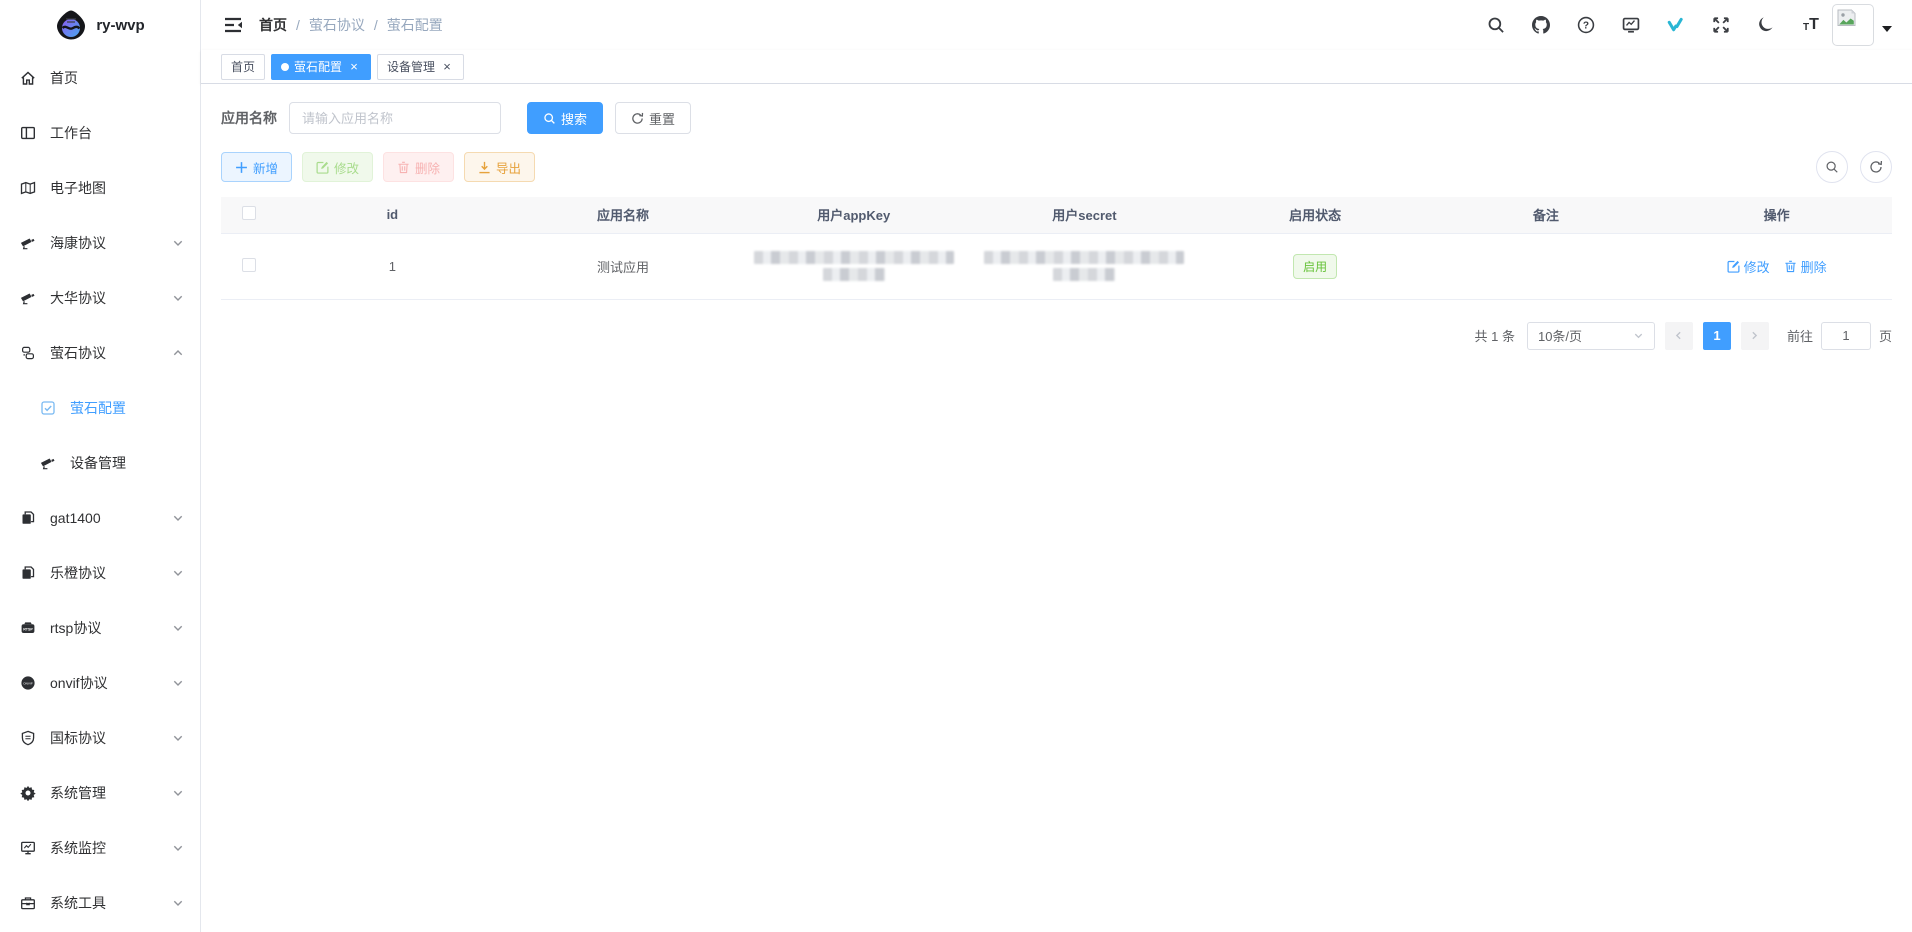 The width and height of the screenshot is (1912, 932). What do you see at coordinates (100, 132) in the screenshot?
I see `sidebar-item-工作台: 工作台` at bounding box center [100, 132].